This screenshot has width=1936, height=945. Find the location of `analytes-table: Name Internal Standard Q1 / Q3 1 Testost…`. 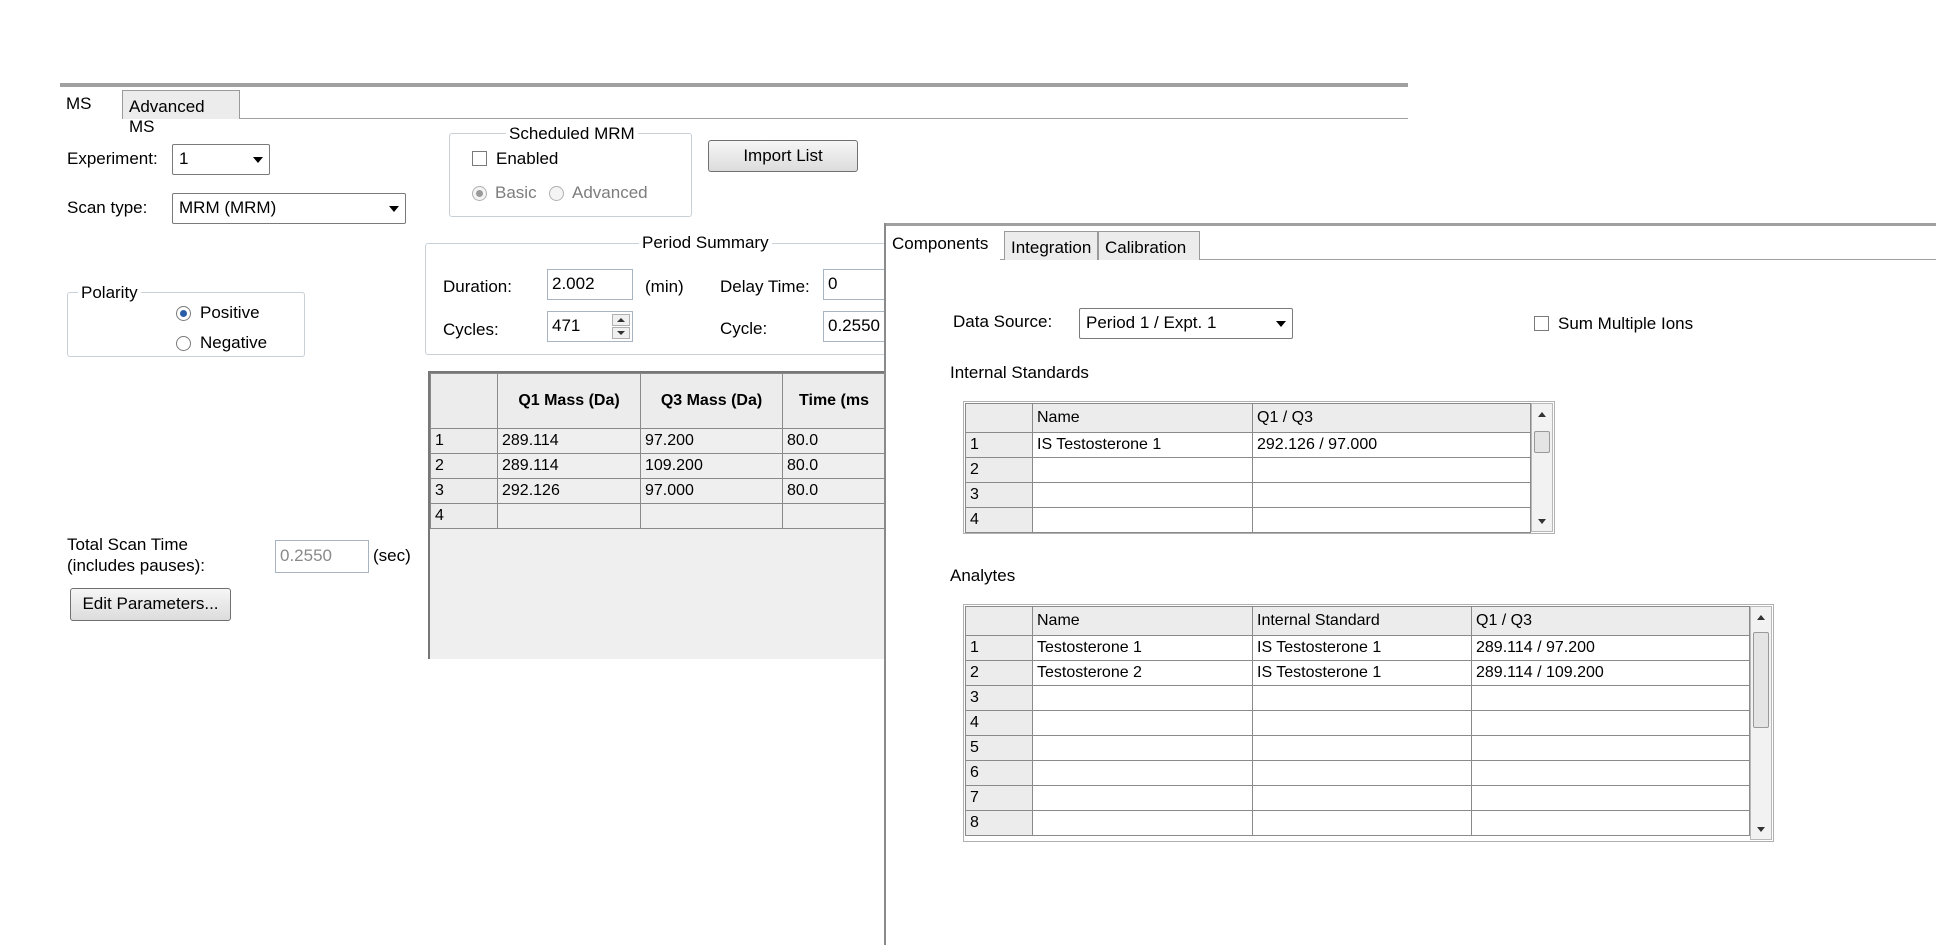

analytes-table: Name Internal Standard Q1 / Q3 1 Testost… is located at coordinates (1357, 721).